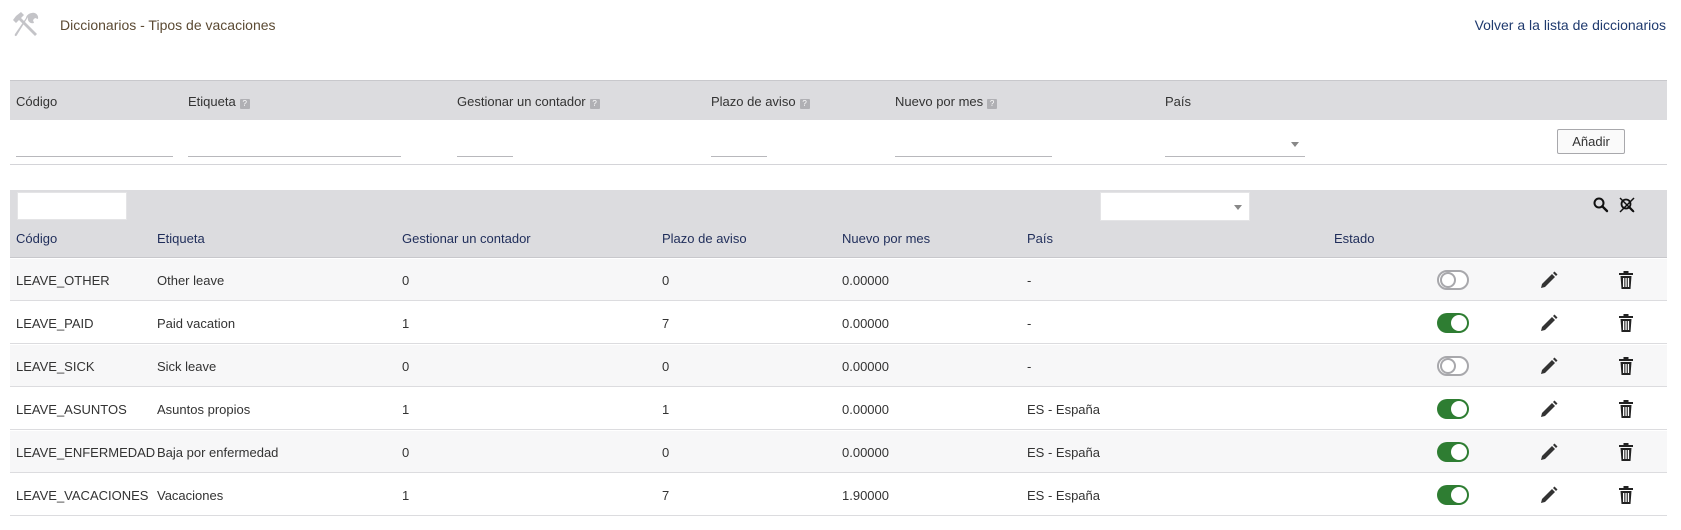  What do you see at coordinates (71, 409) in the screenshot?
I see `cell-code: LEAVE_ASUNTOS` at bounding box center [71, 409].